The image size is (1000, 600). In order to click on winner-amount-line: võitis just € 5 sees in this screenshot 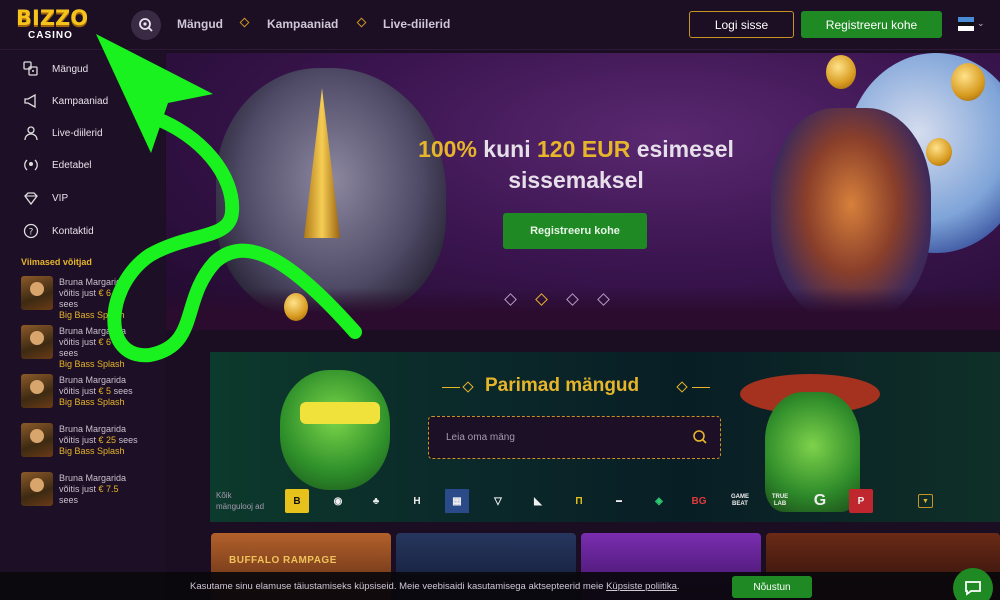, I will do `click(96, 391)`.